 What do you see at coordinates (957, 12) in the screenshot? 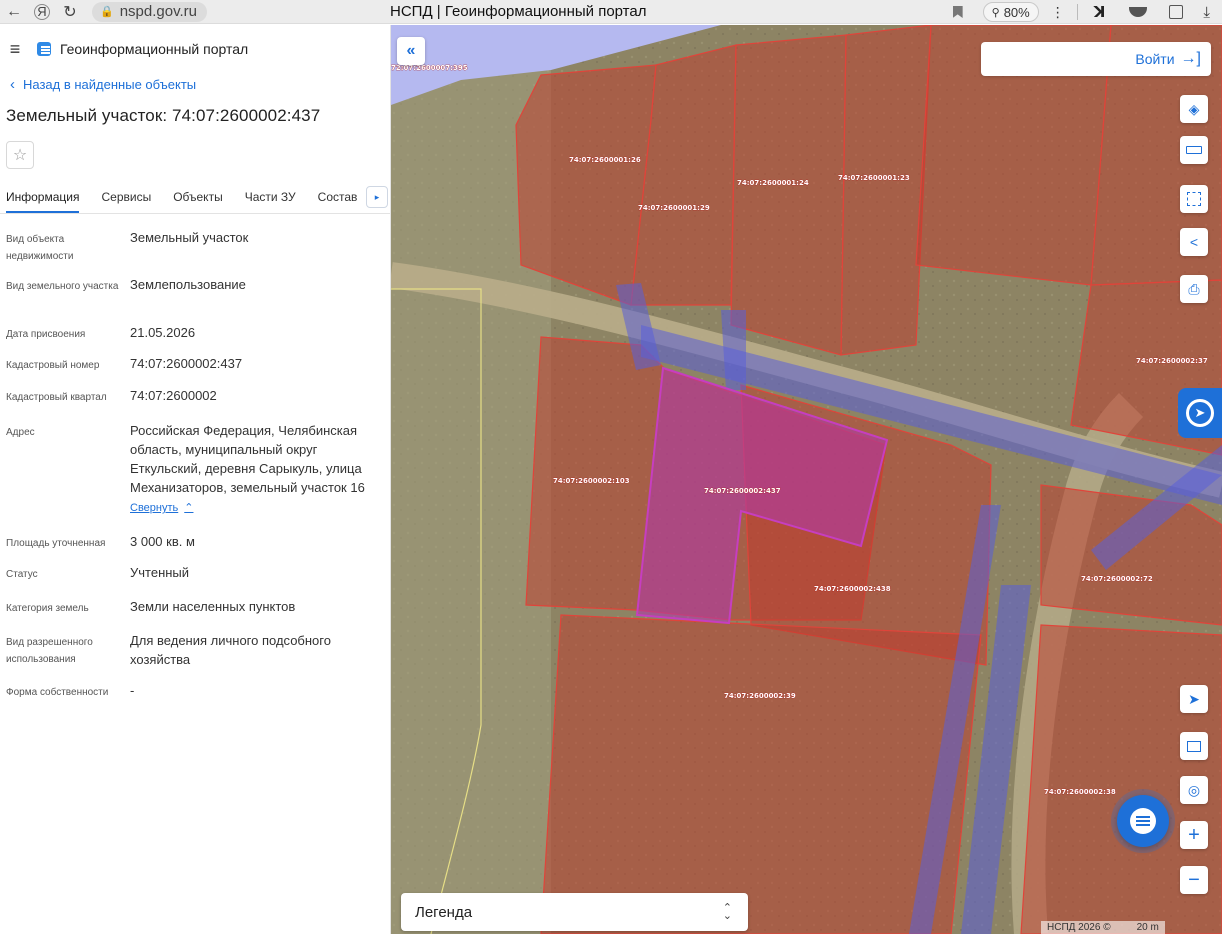
I see `bookmark-icon` at bounding box center [957, 12].